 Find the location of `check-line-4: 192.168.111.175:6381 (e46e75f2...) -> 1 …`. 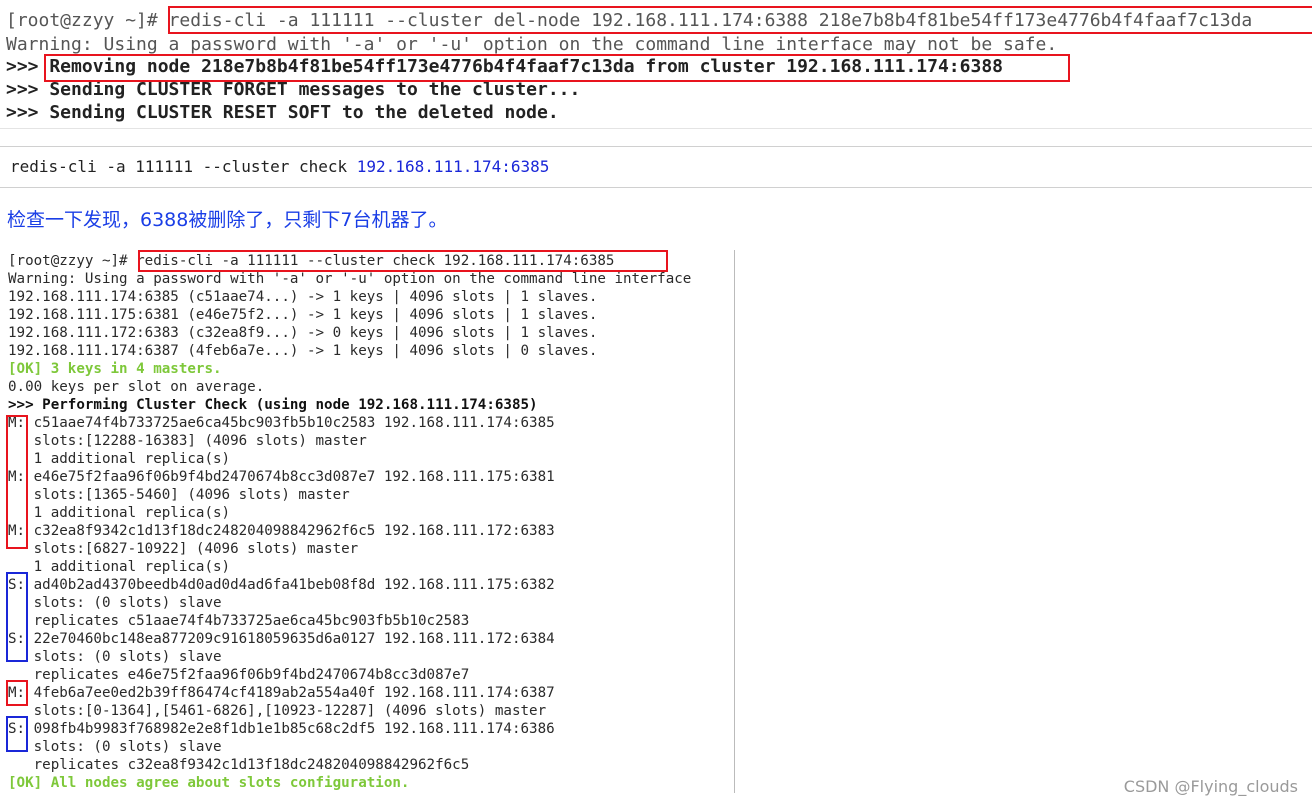

check-line-4: 192.168.111.175:6381 (e46e75f2...) -> 1 … is located at coordinates (303, 315).